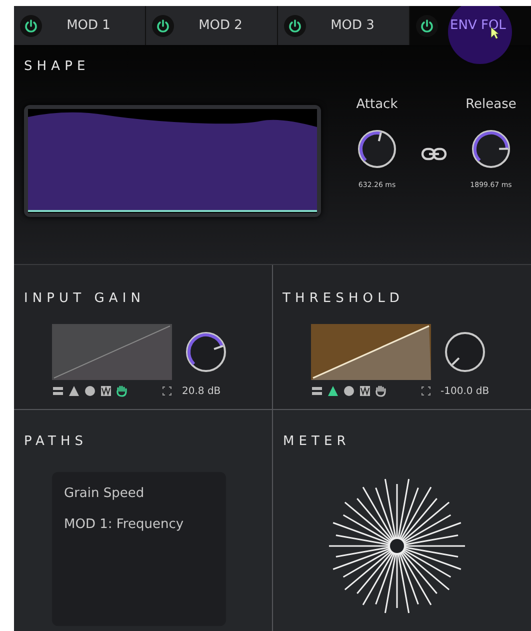  What do you see at coordinates (80, 25) in the screenshot?
I see `module-tab: MOD 1` at bounding box center [80, 25].